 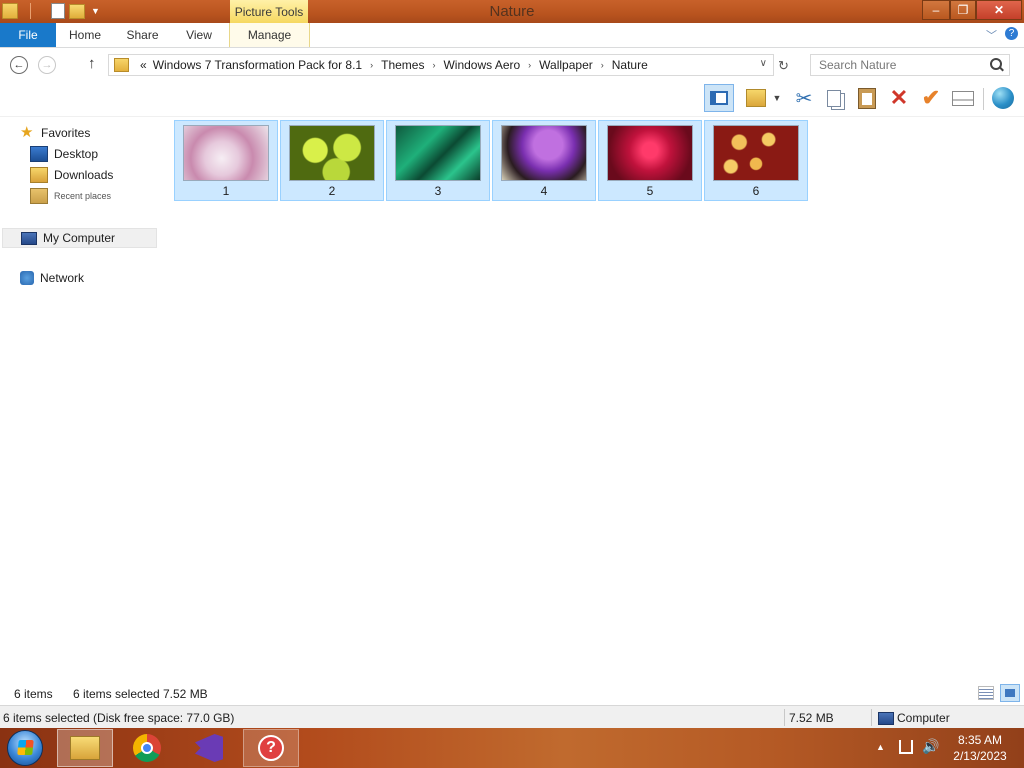 I want to click on file-thumbnail: 3, so click(x=438, y=160).